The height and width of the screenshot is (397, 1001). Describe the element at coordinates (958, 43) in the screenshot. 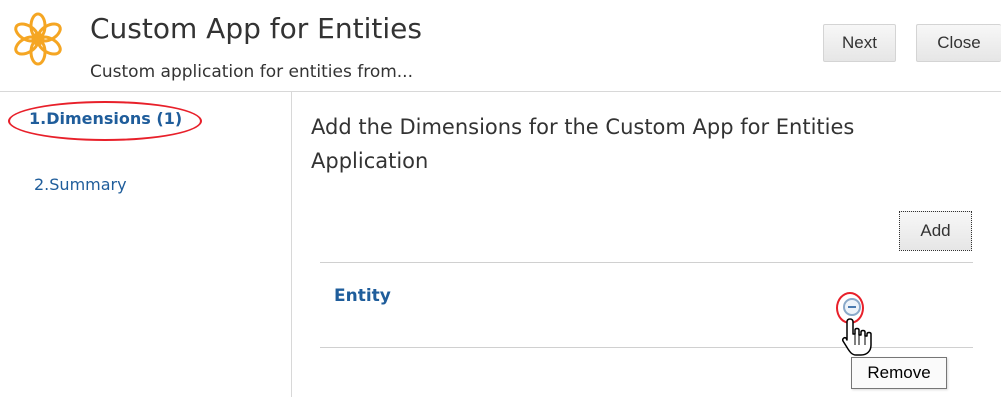

I see `close-button: Close` at that location.